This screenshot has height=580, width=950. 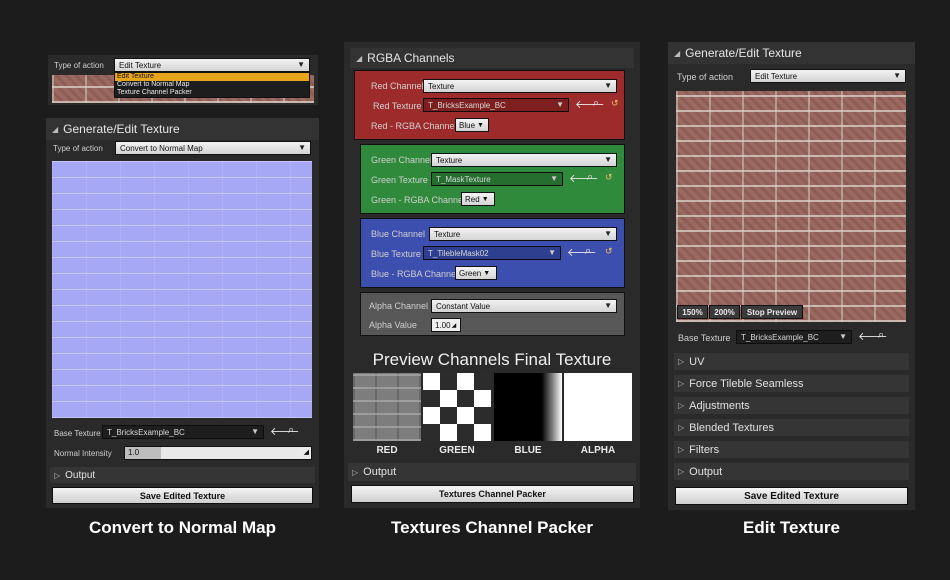 I want to click on green-rgba-dropdown: Red ▼, so click(x=478, y=199).